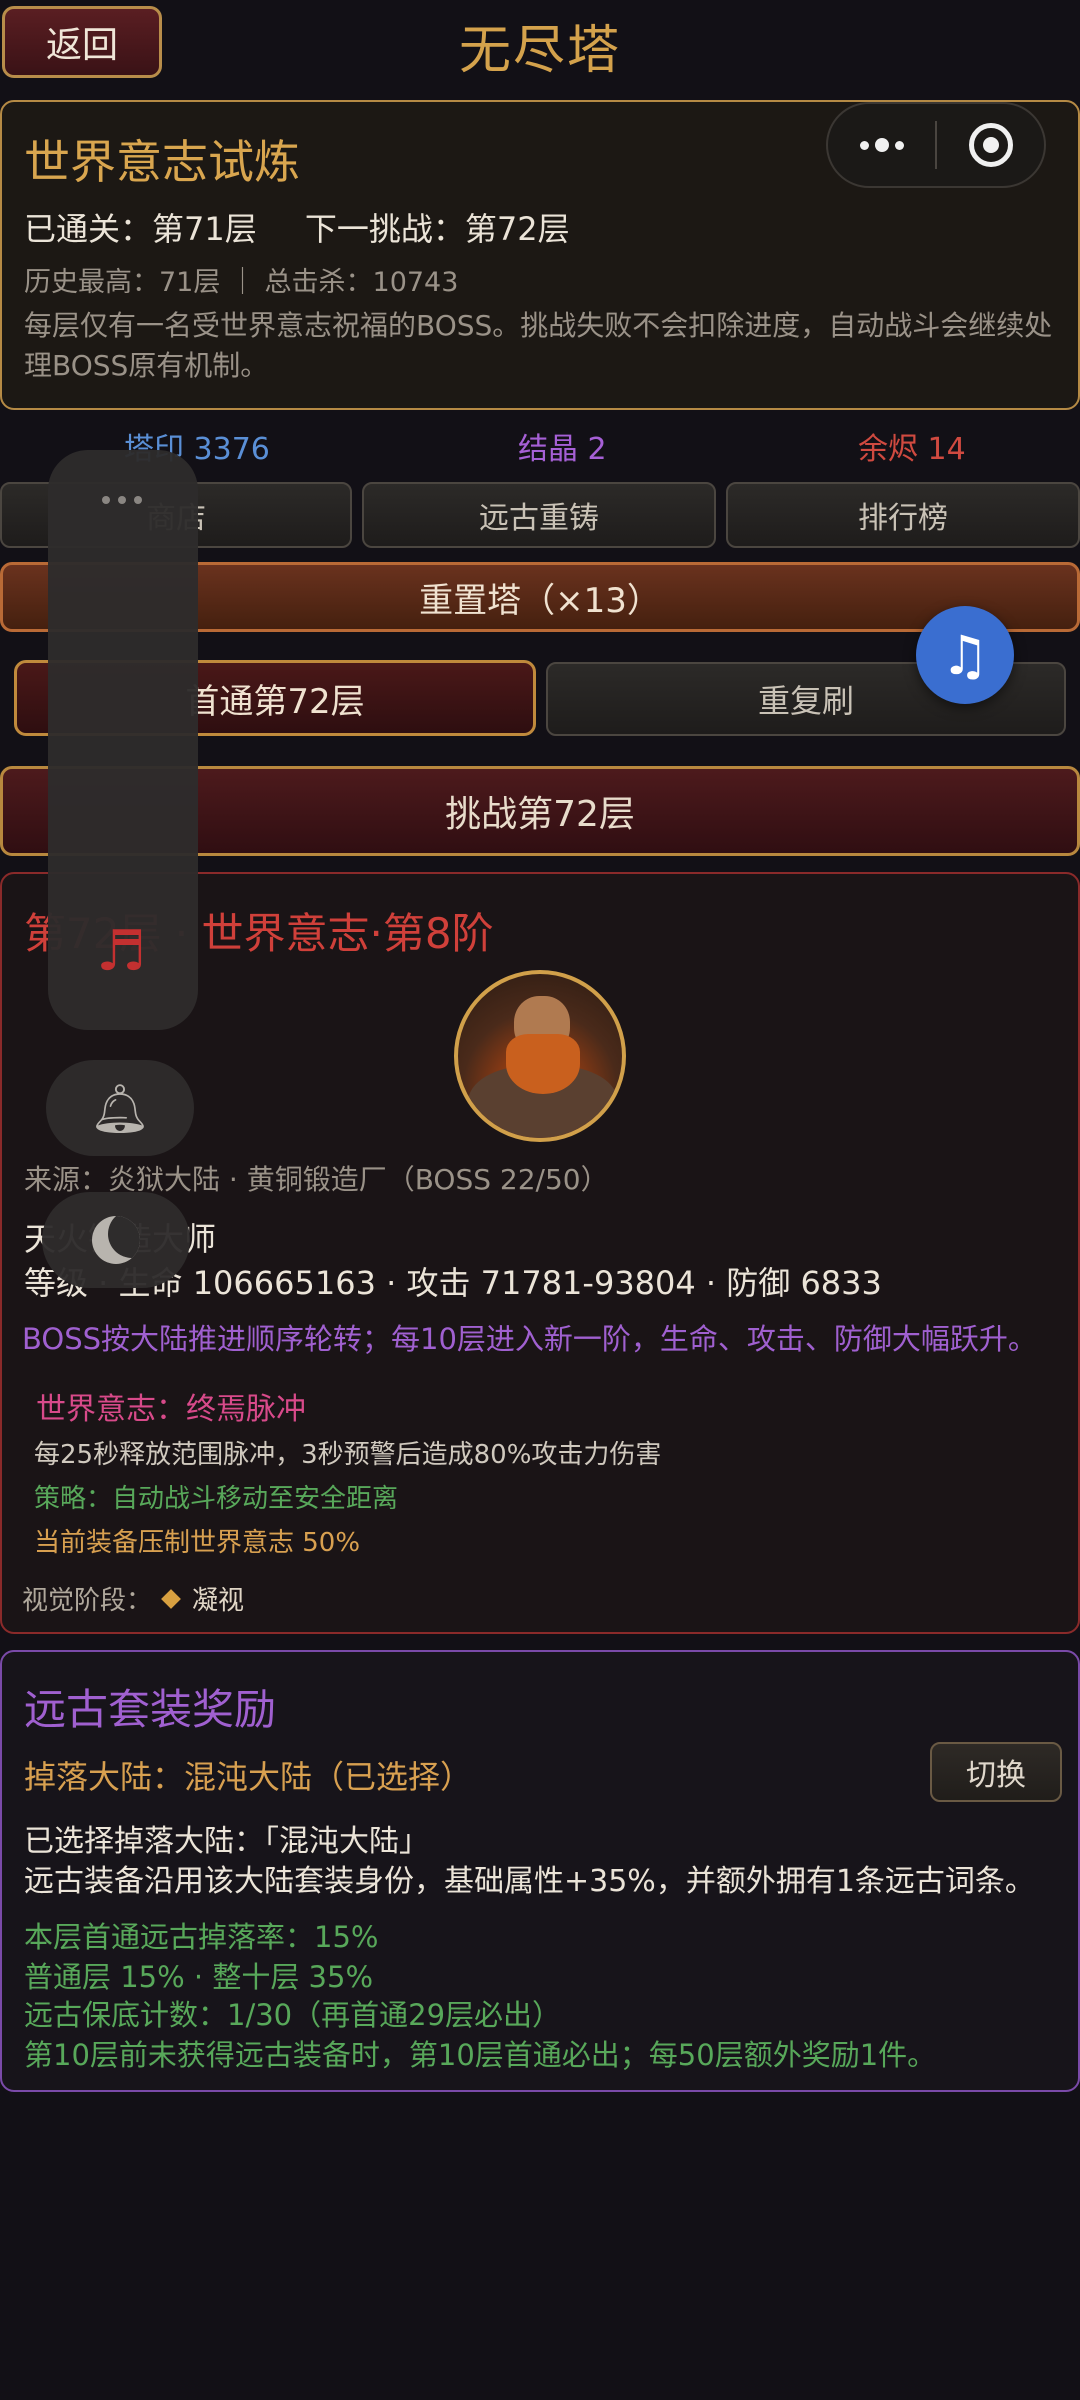  I want to click on reward-title: 远古套装奖励, so click(150, 1709).